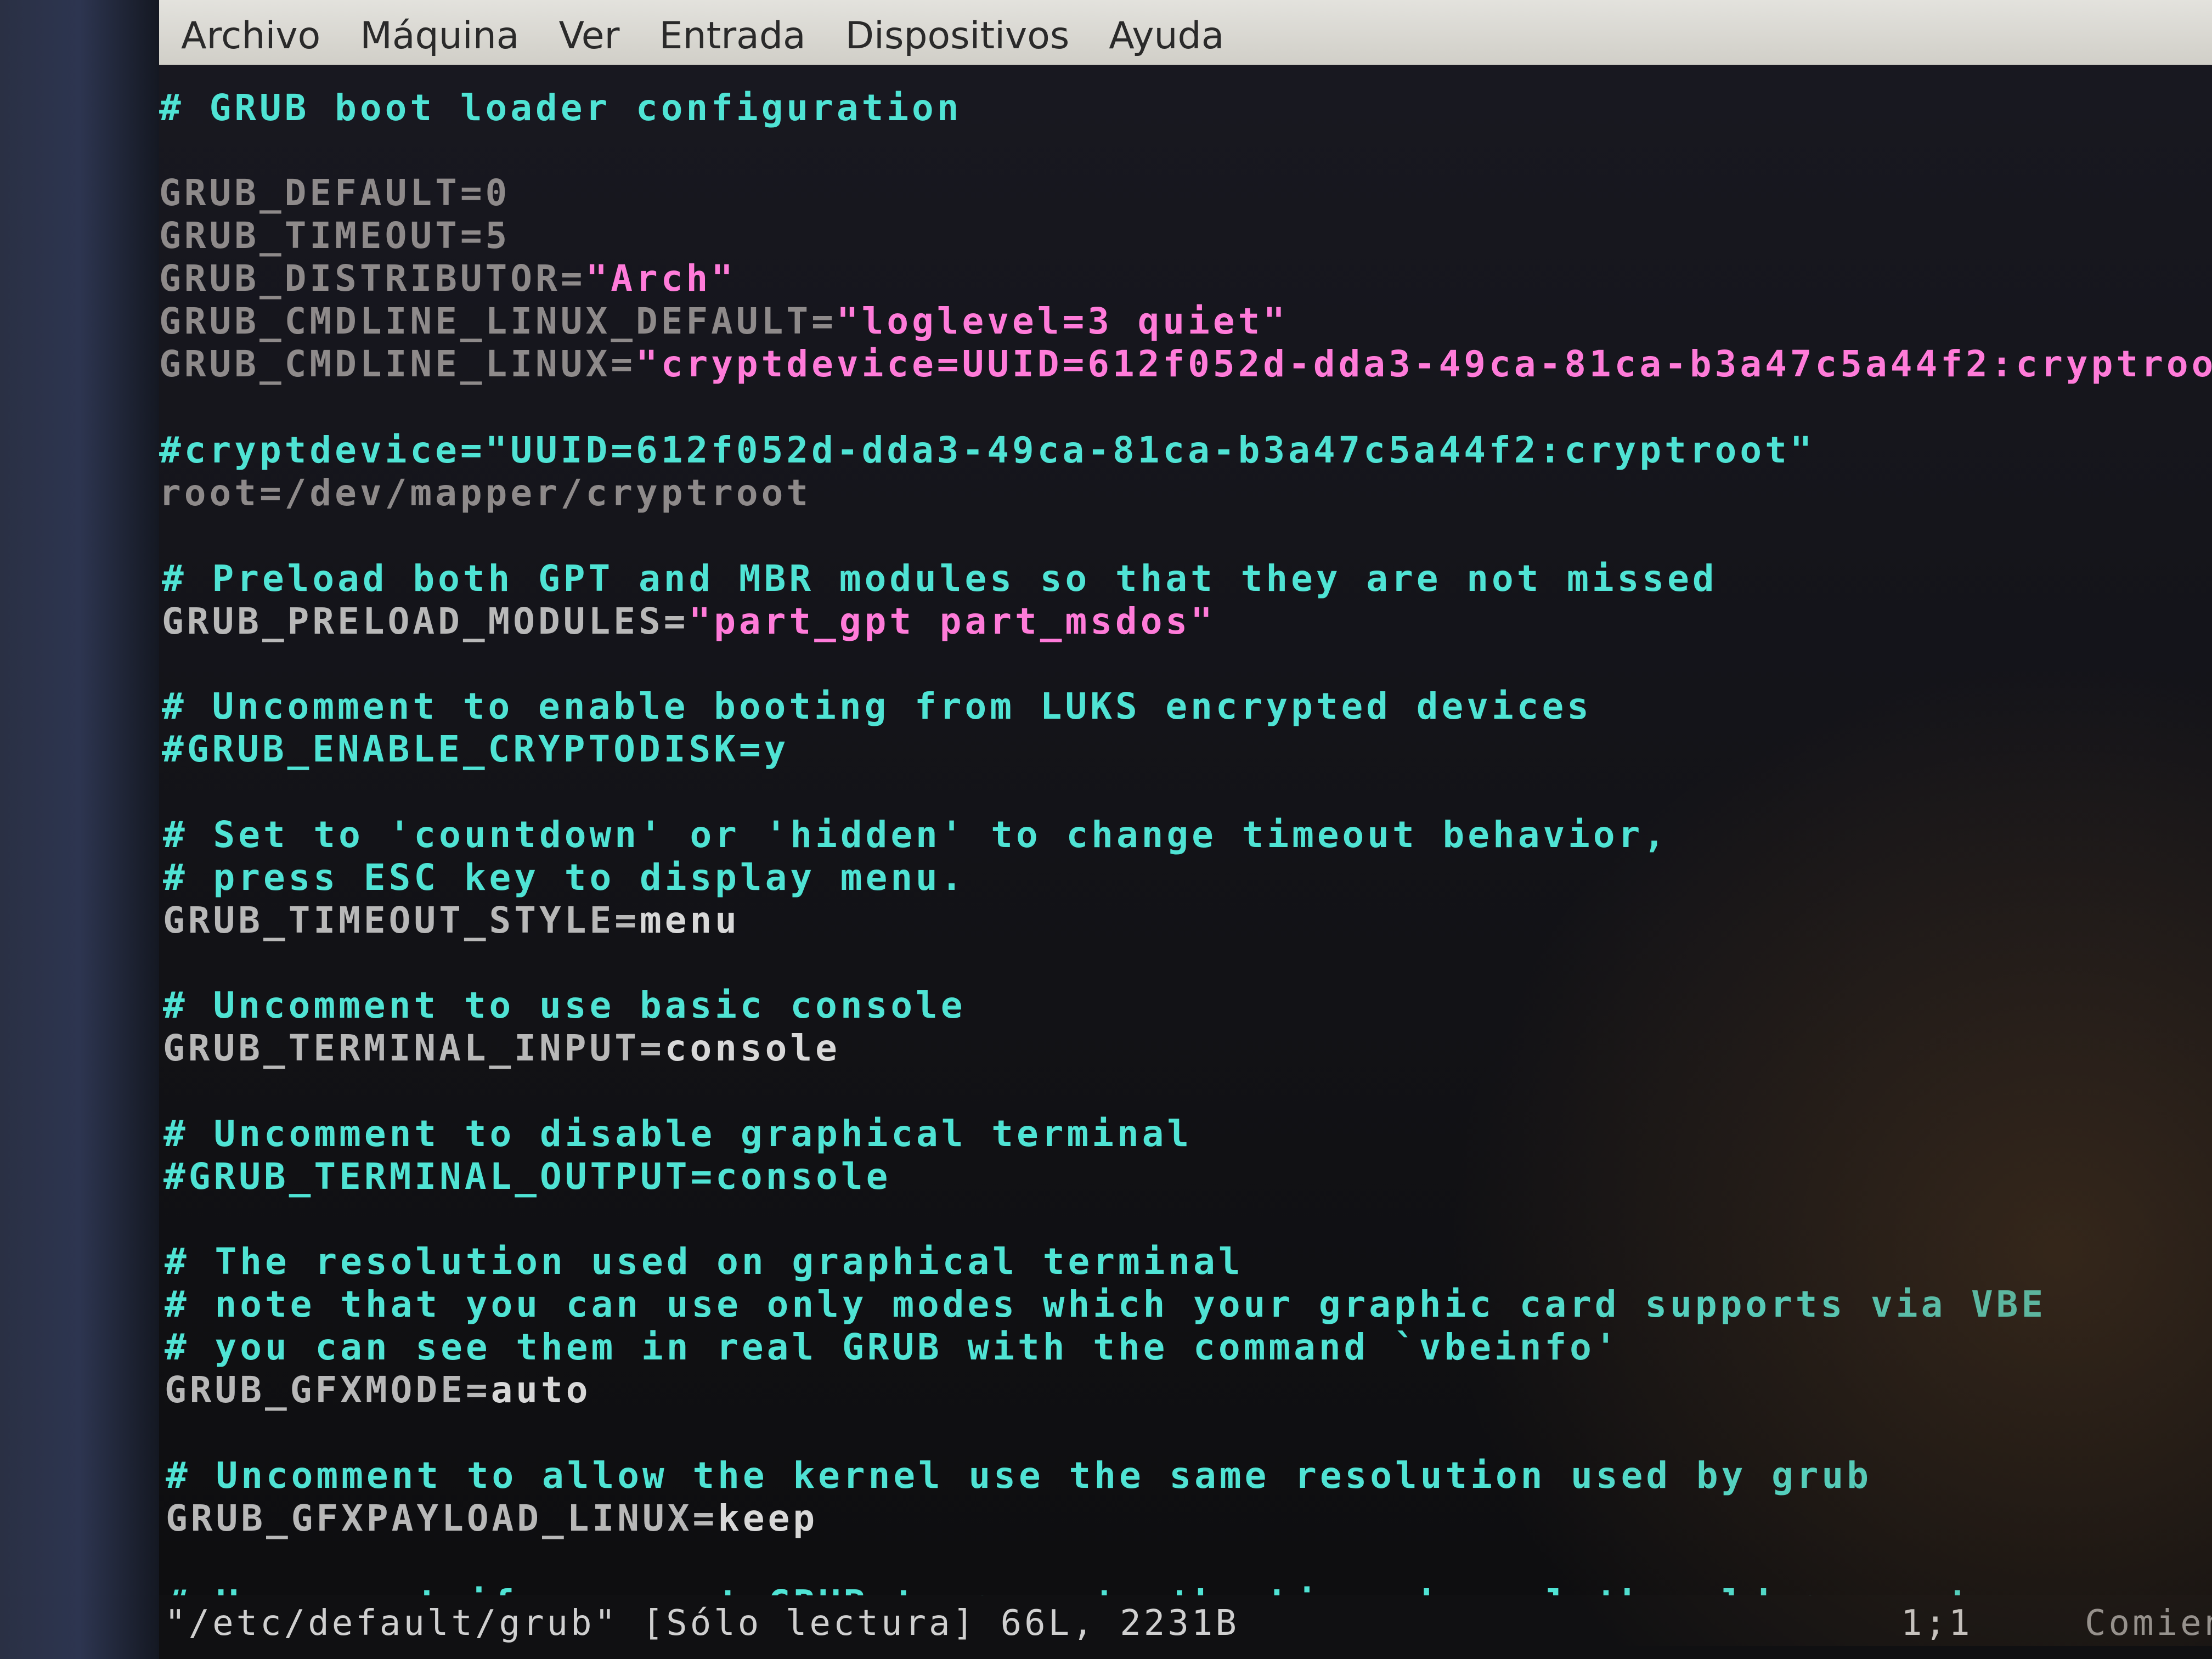 Image resolution: width=2212 pixels, height=1659 pixels. I want to click on editor-line: #GRUB_ENABLE_CRYPTODISK=y, so click(476, 749).